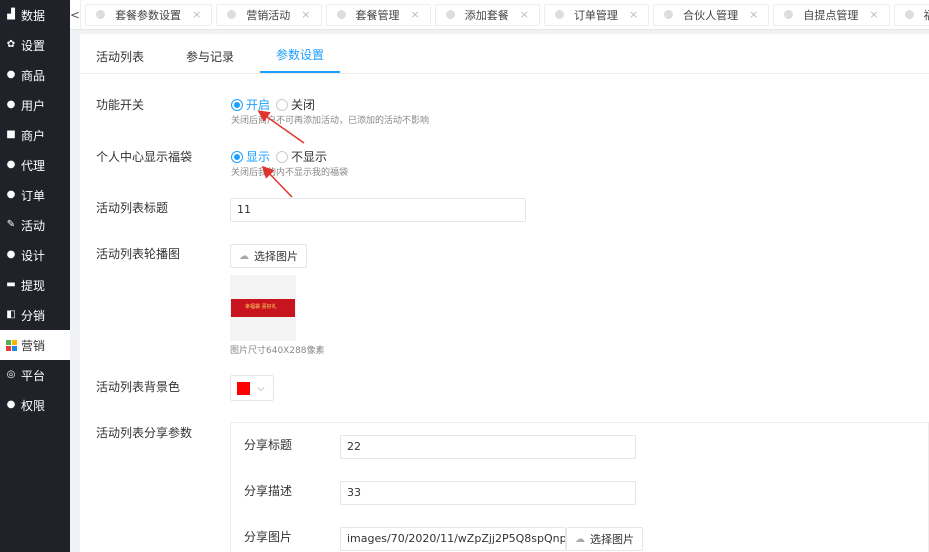  Describe the element at coordinates (11, 374) in the screenshot. I see `platform-icon: ◎` at that location.